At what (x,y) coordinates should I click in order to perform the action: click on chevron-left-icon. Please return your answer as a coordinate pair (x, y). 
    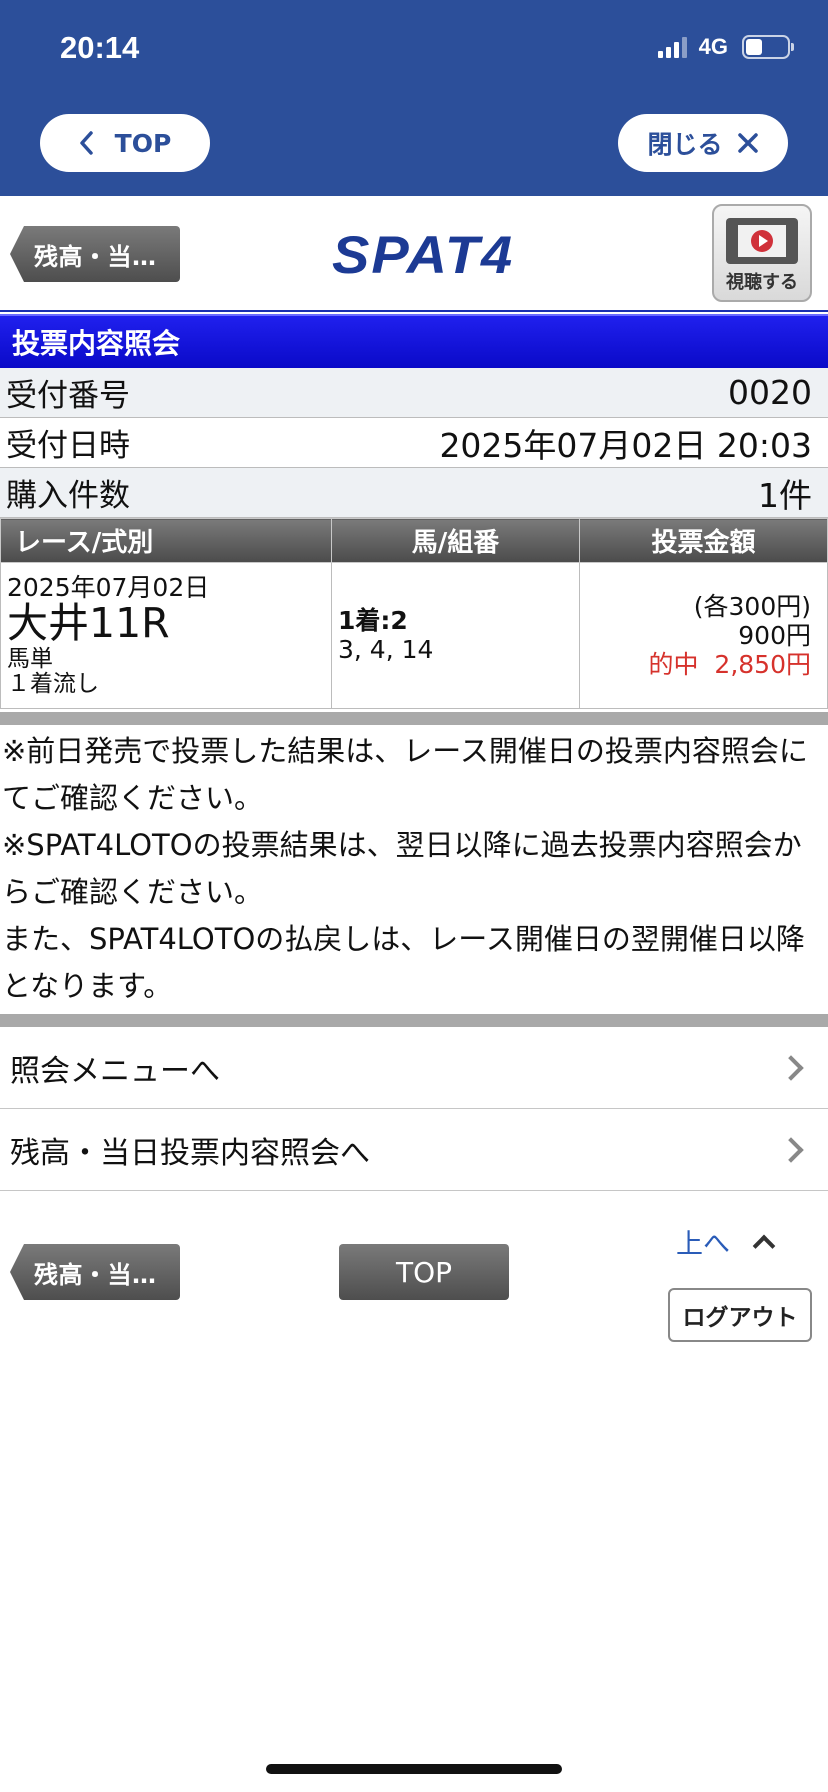
    Looking at the image, I should click on (86, 143).